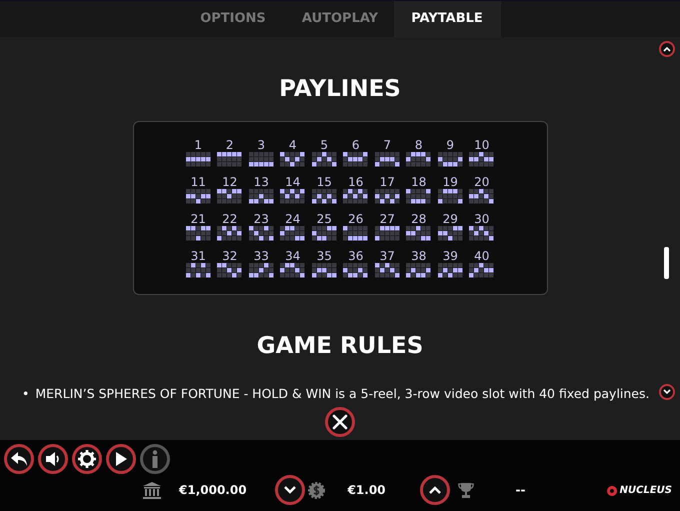 Image resolution: width=680 pixels, height=511 pixels. Describe the element at coordinates (198, 145) in the screenshot. I see `payline-number: 1` at that location.